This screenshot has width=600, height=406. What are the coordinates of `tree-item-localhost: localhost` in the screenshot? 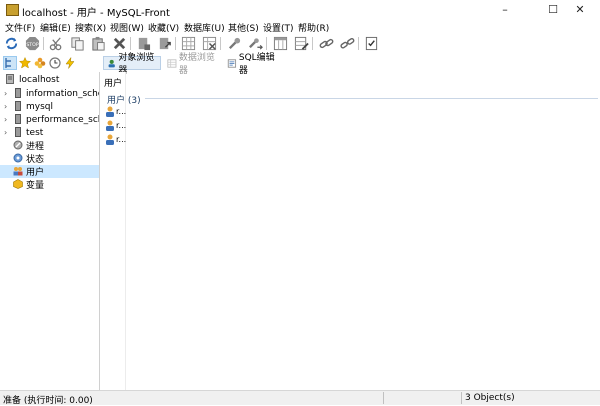 It's located at (49, 79).